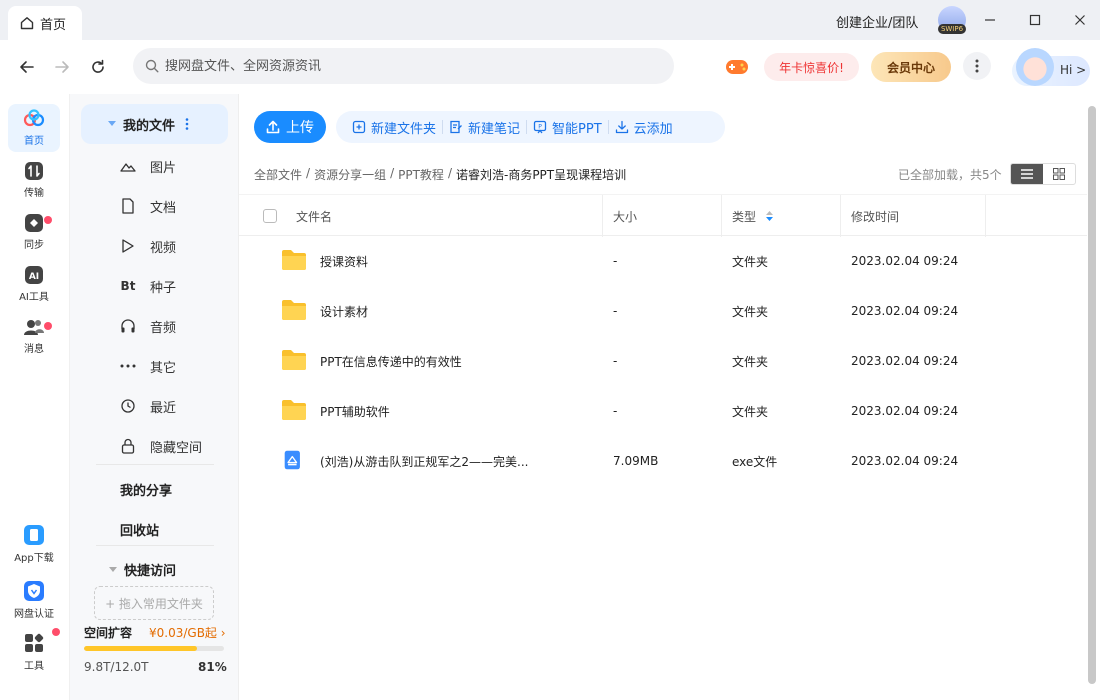 This screenshot has height=700, width=1100. What do you see at coordinates (663, 215) in the screenshot?
I see `table-header: 文件名 大小 类型 修改时间` at bounding box center [663, 215].